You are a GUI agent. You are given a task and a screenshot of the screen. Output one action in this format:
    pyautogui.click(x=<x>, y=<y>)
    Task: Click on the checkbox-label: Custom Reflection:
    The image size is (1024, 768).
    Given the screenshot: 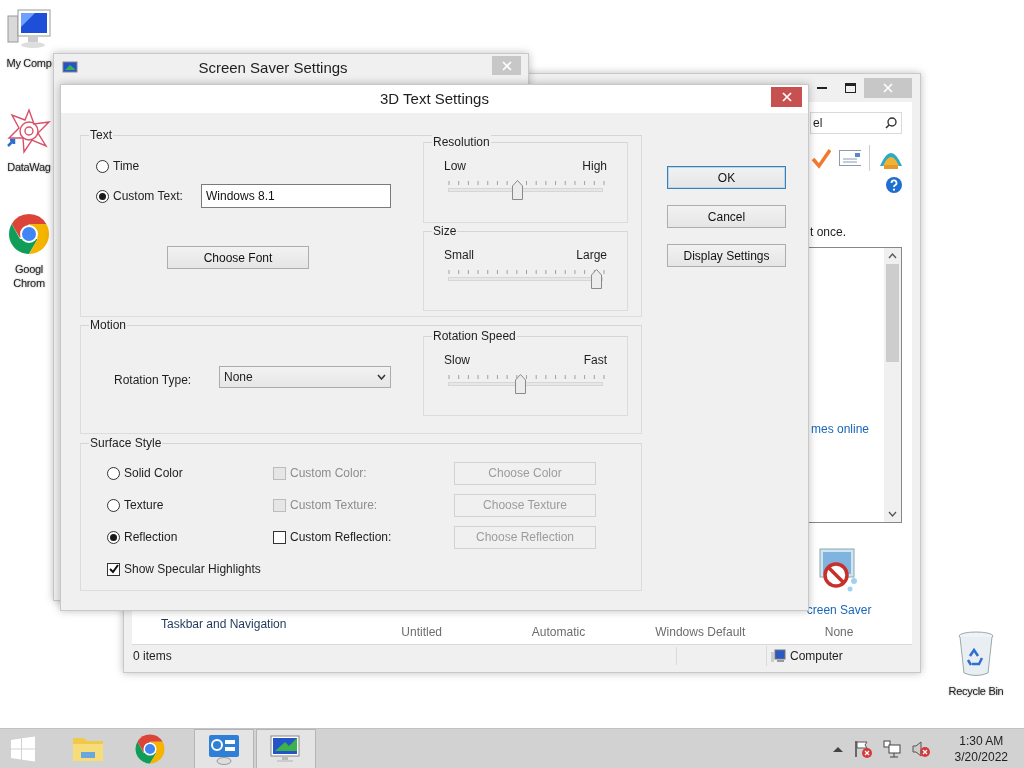 What is the action you would take?
    pyautogui.click(x=341, y=537)
    